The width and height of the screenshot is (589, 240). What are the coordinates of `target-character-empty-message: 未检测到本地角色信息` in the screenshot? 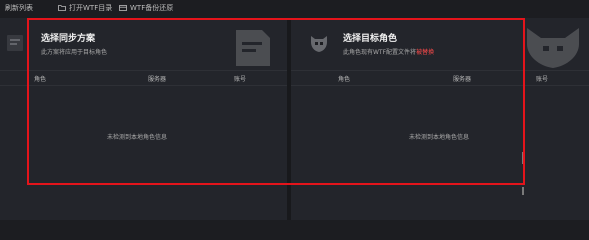 It's located at (439, 137).